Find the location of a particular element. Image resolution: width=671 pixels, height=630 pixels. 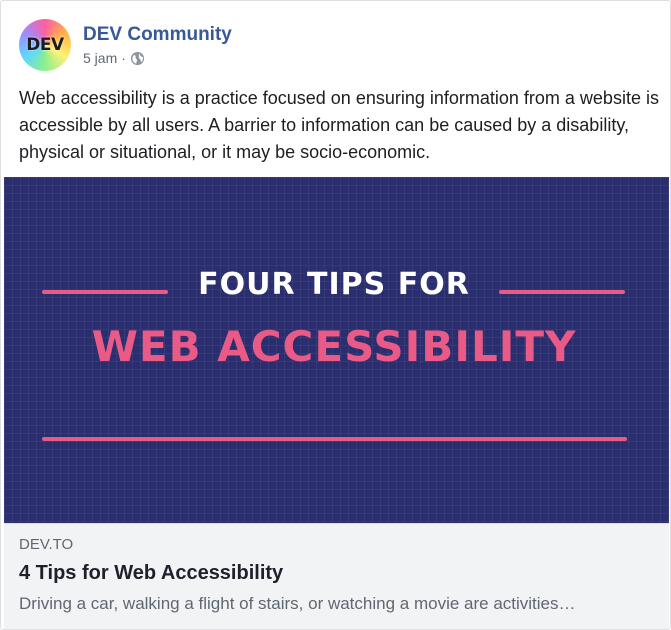

hero-headline-main: WEB ACCESSIBILITY is located at coordinates (334, 346).